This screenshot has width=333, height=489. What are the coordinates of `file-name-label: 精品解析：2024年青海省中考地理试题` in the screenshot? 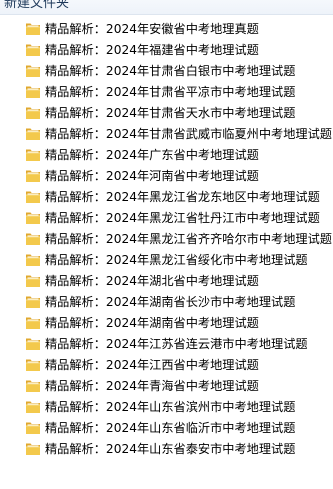 It's located at (152, 385).